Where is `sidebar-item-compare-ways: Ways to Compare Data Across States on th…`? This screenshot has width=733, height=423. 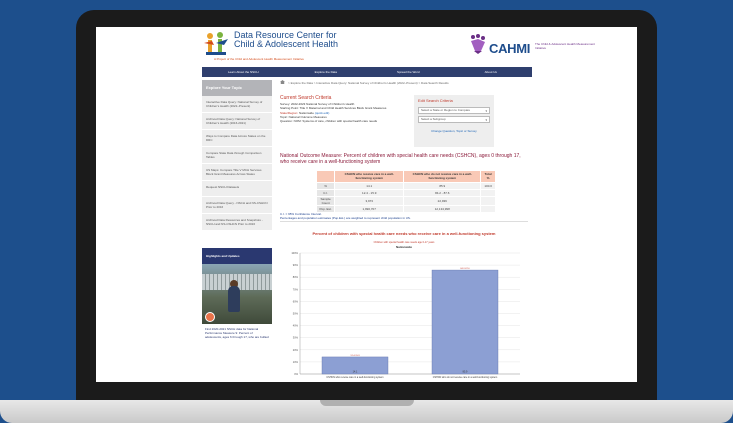 sidebar-item-compare-ways: Ways to Compare Data Across States on th… is located at coordinates (237, 138).